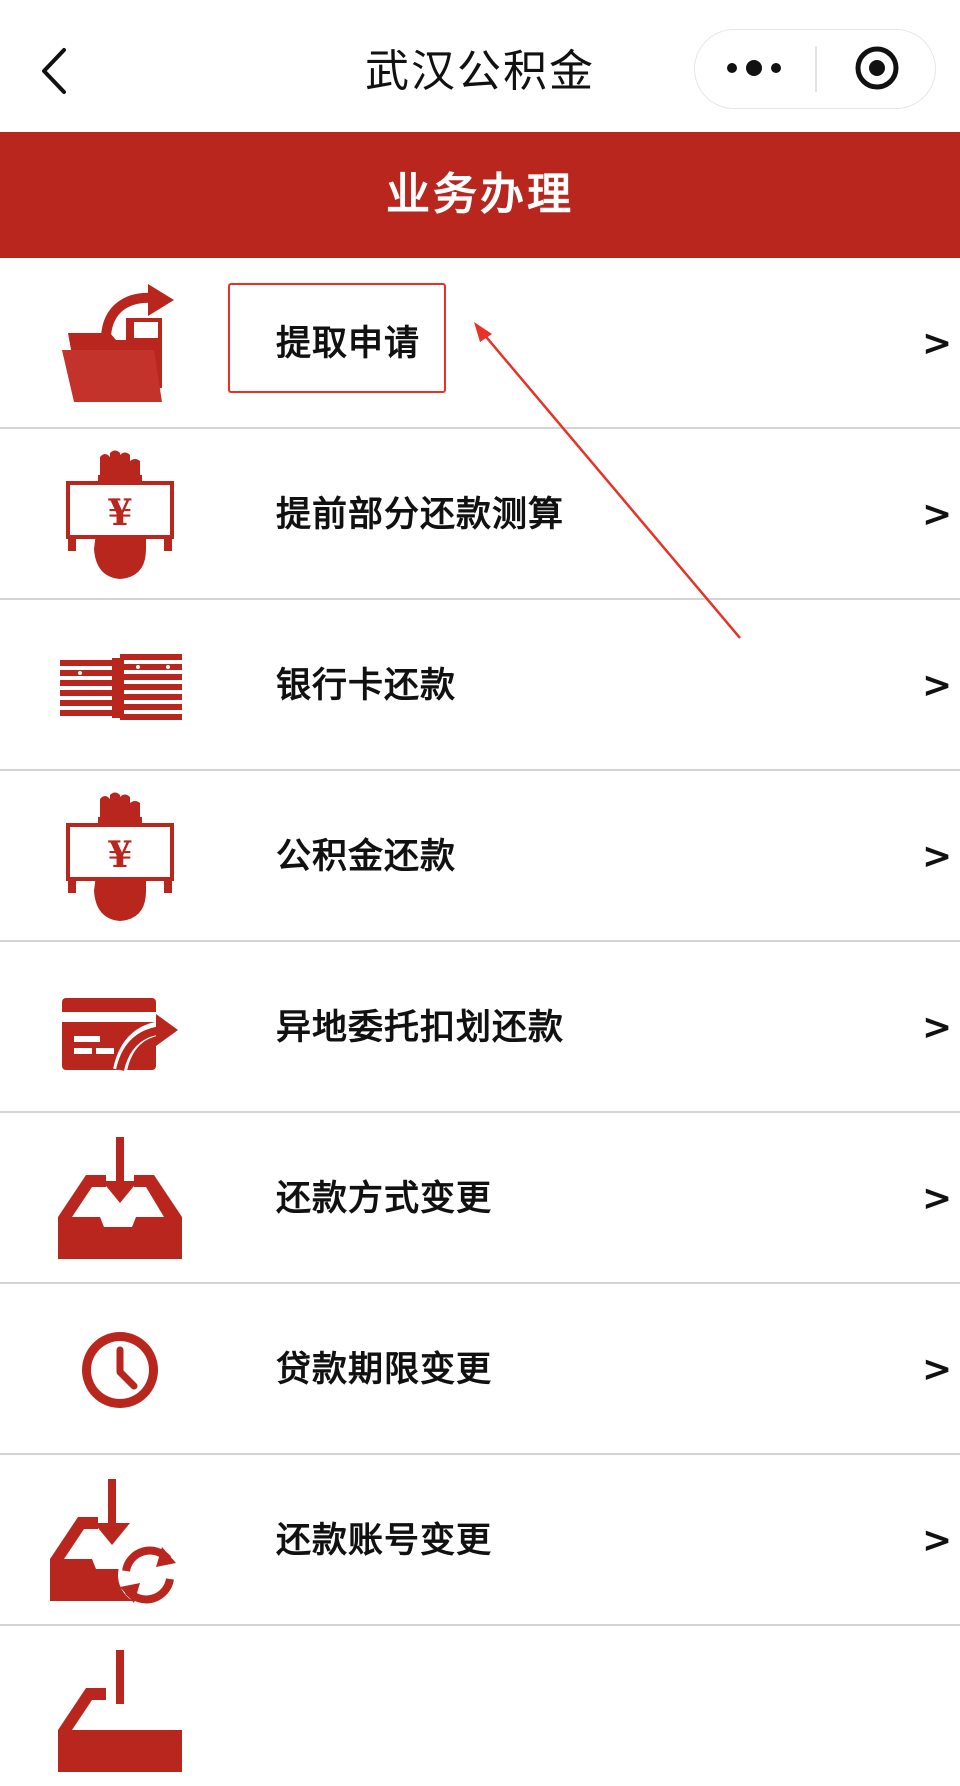  I want to click on list-item-loan-term-change: 贷款期限变更 >, so click(480, 1369).